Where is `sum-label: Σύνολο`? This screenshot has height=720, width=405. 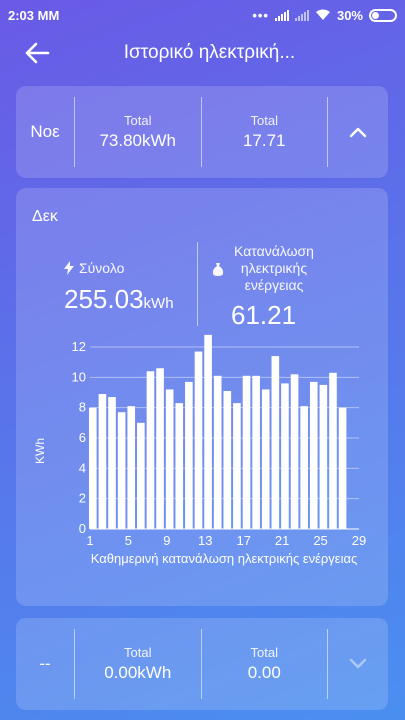
sum-label: Σύνολο is located at coordinates (102, 268).